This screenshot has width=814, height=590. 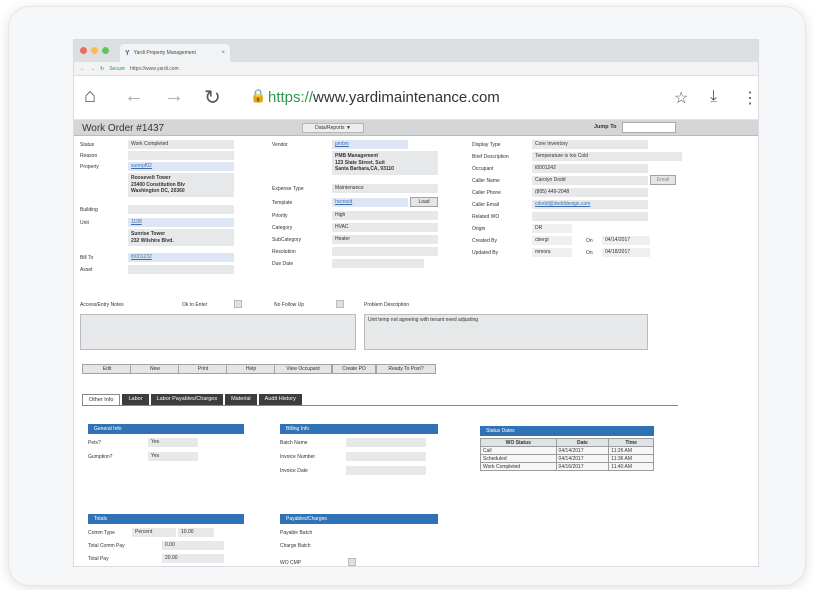 I want to click on totals-header: Totals, so click(x=166, y=519).